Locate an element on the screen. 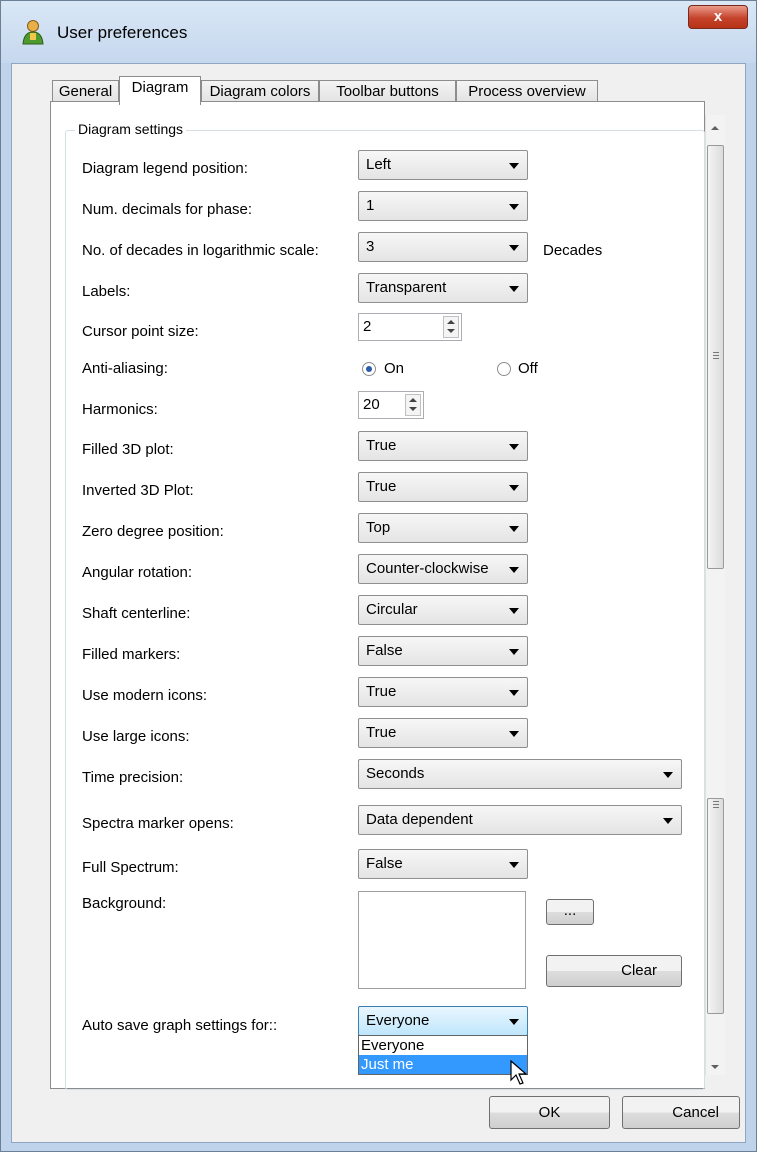  mouse-pointer-icon is located at coordinates (519, 1072).